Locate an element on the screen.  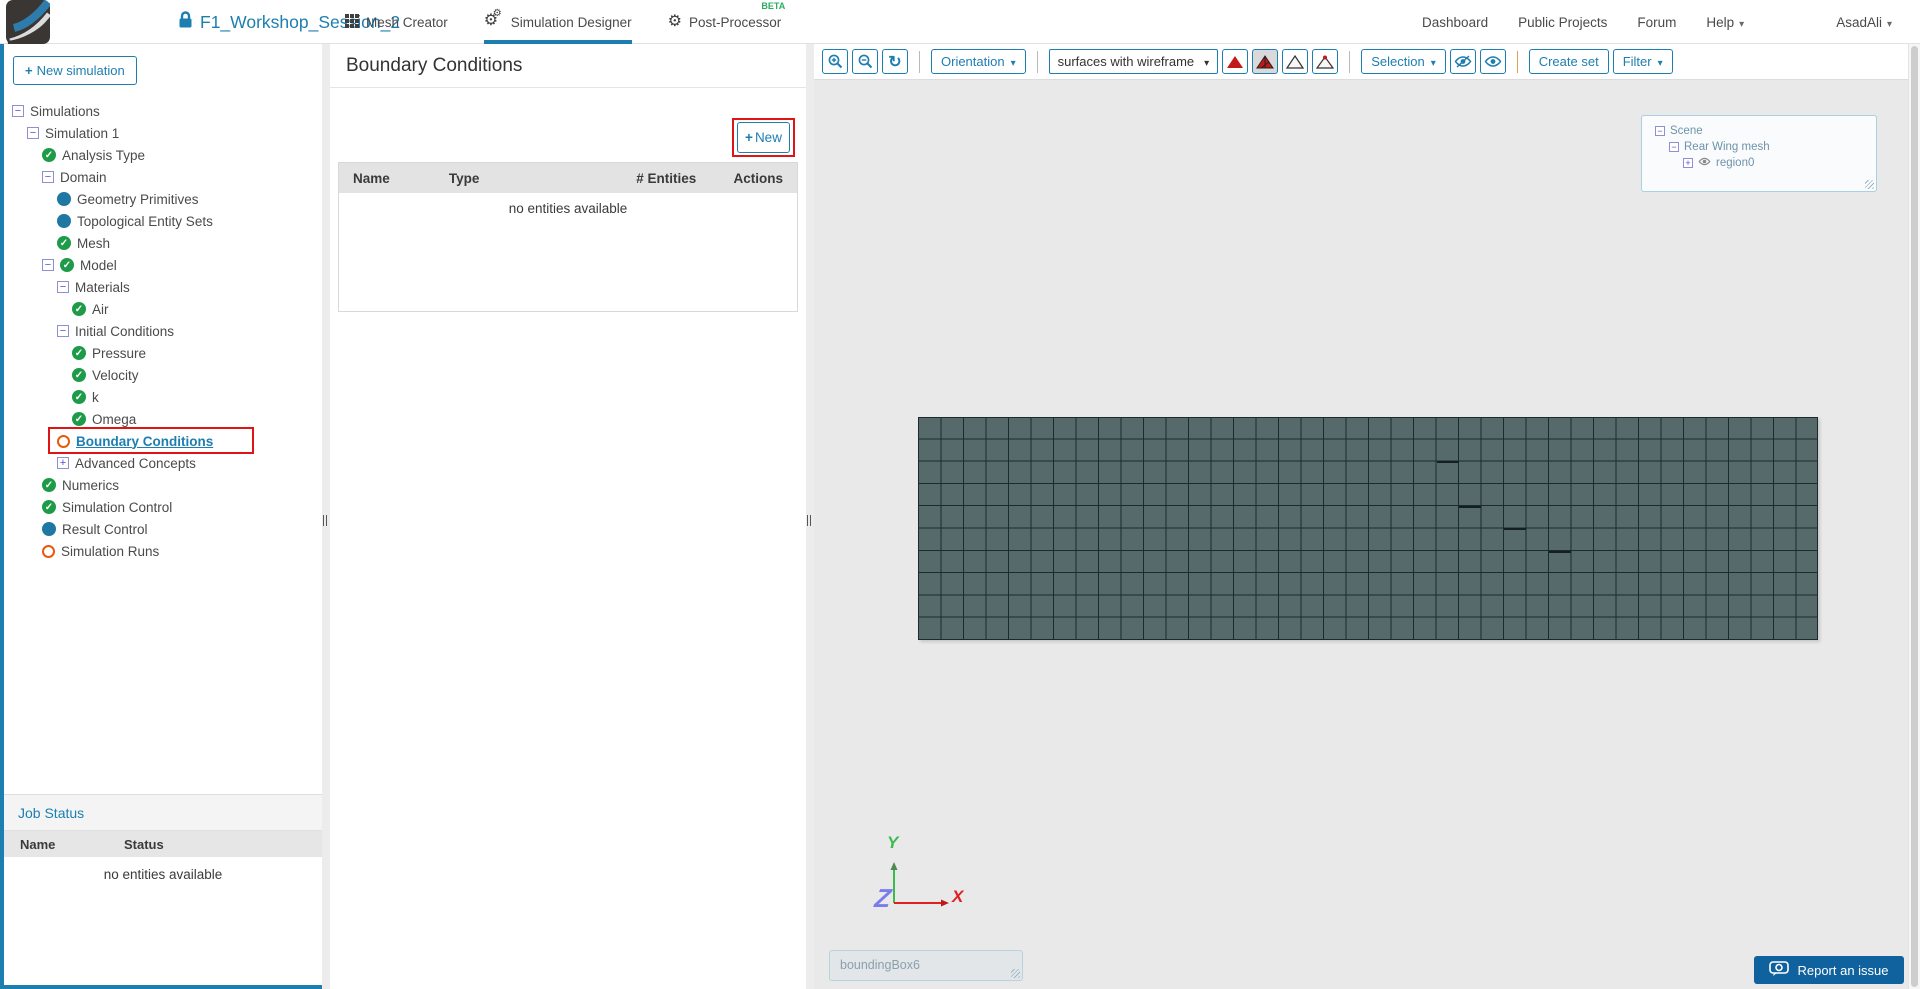
toolbar-separator is located at coordinates (919, 61).